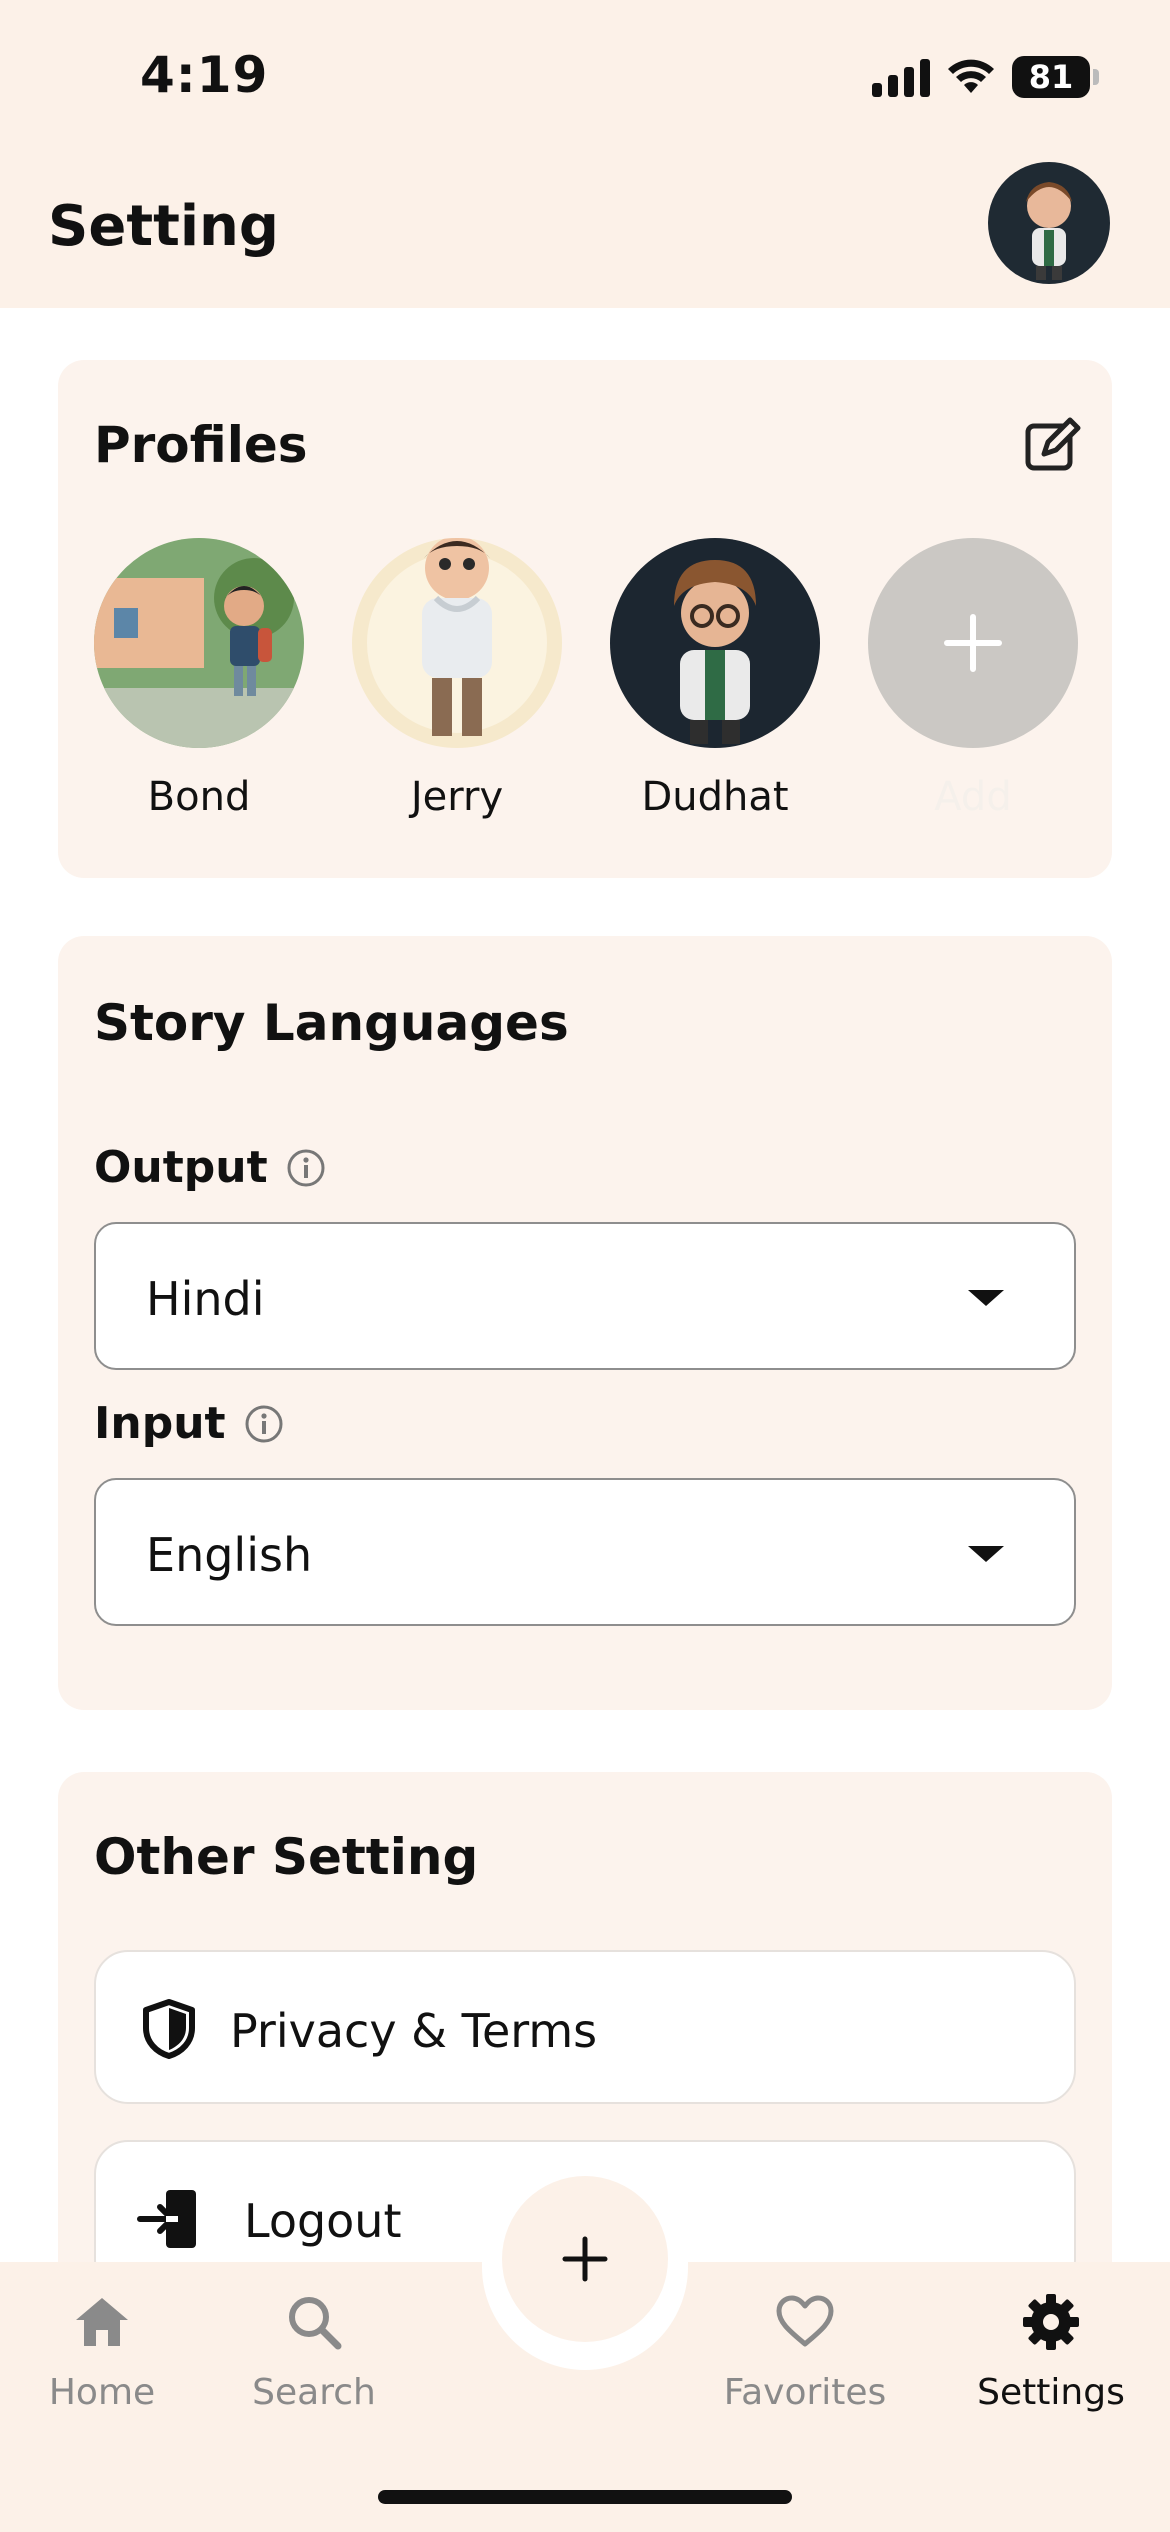  Describe the element at coordinates (205, 1299) in the screenshot. I see `output-language-value: Hindi` at that location.